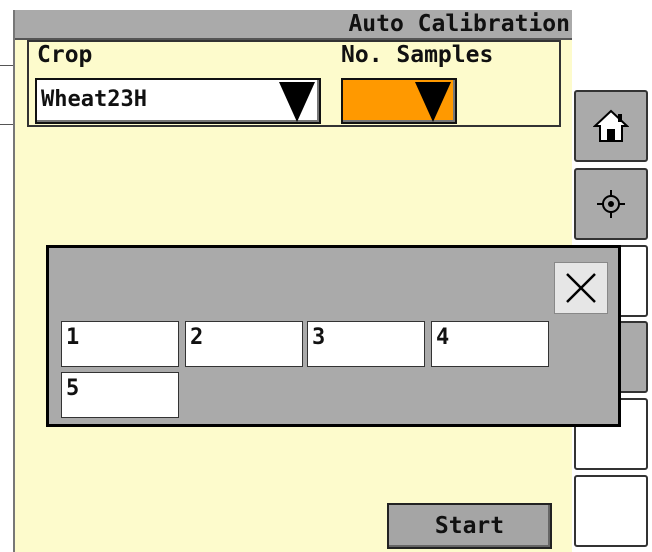 Image resolution: width=652 pixels, height=552 pixels. I want to click on samples-label: No. Samples, so click(417, 55).